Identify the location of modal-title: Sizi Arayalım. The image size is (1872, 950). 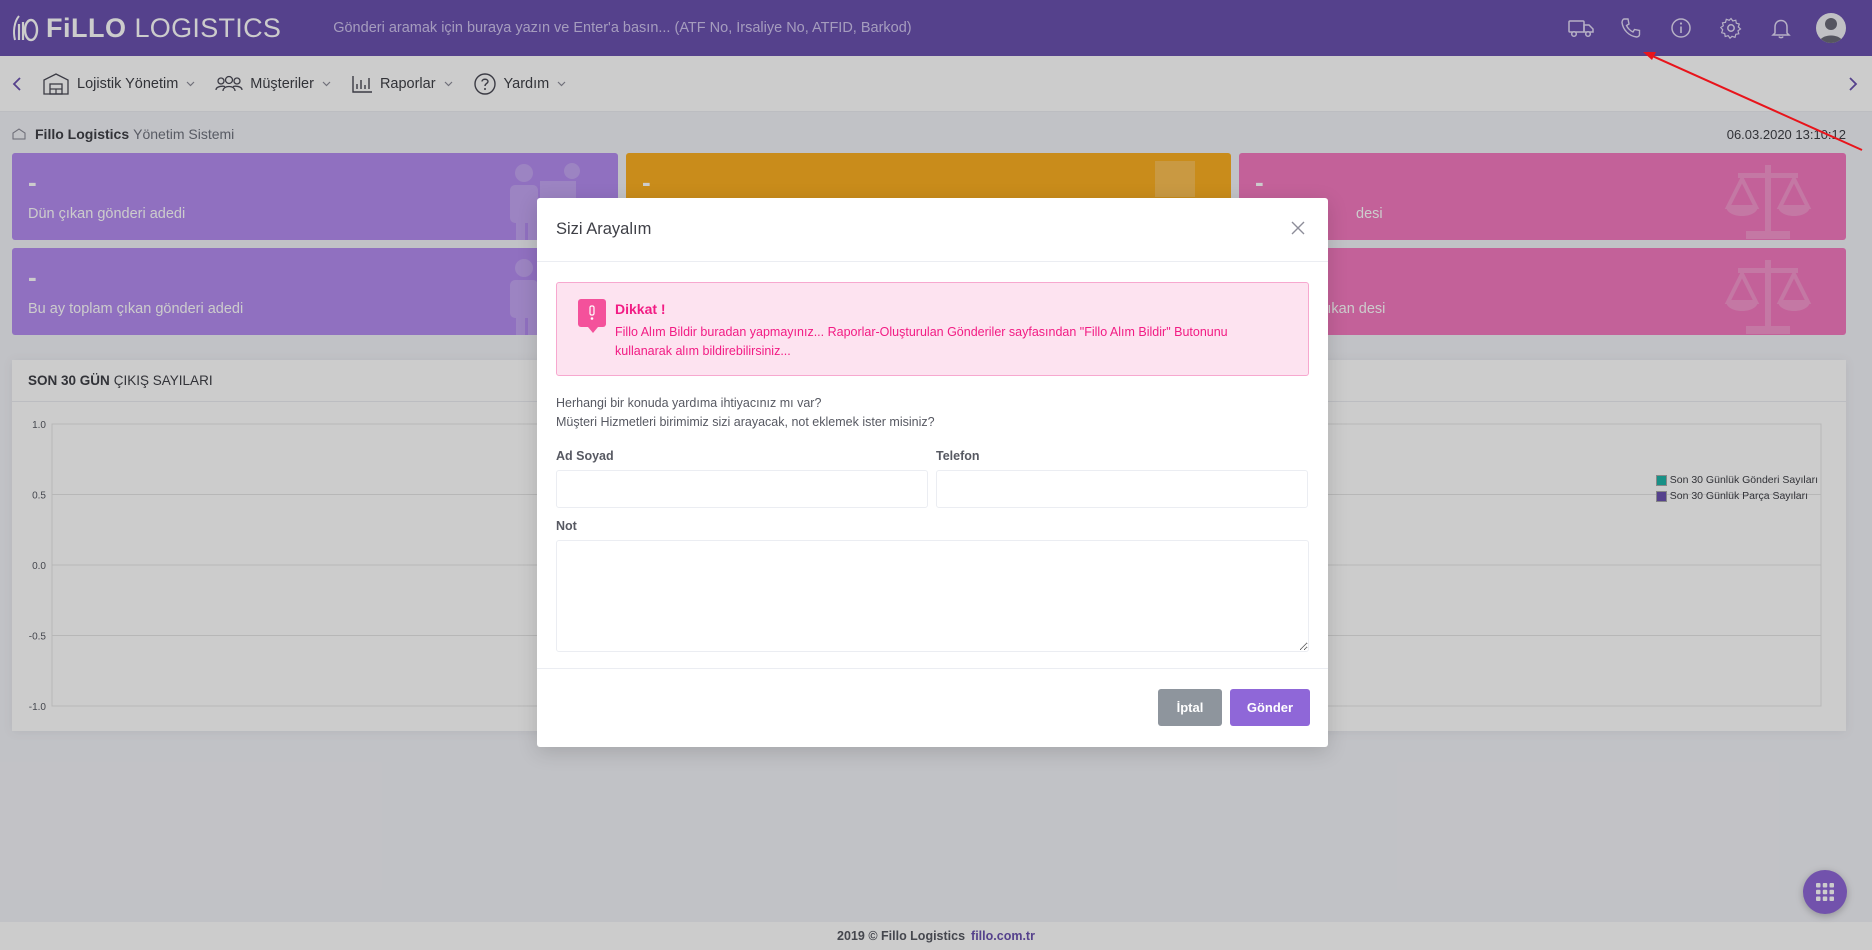
(604, 229).